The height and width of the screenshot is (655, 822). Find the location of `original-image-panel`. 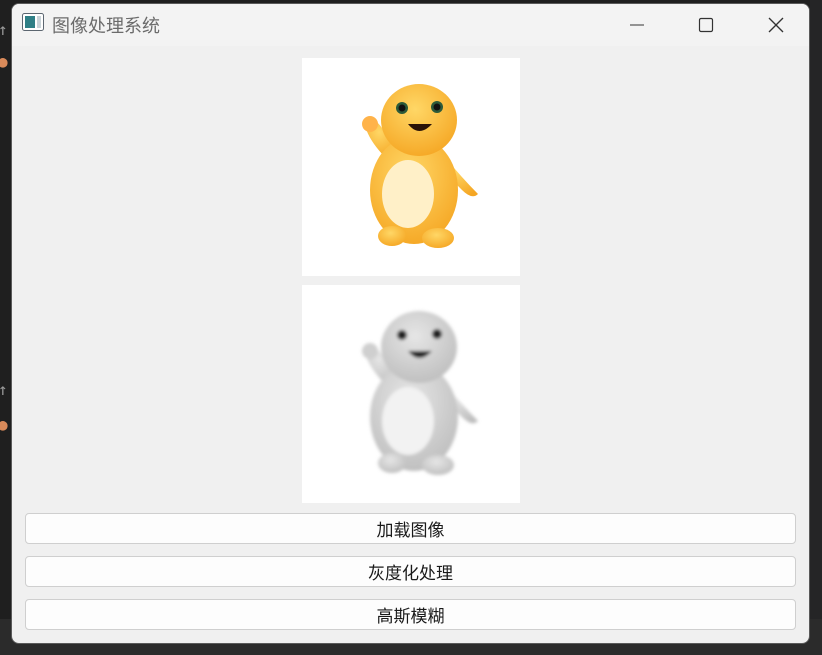

original-image-panel is located at coordinates (411, 167).